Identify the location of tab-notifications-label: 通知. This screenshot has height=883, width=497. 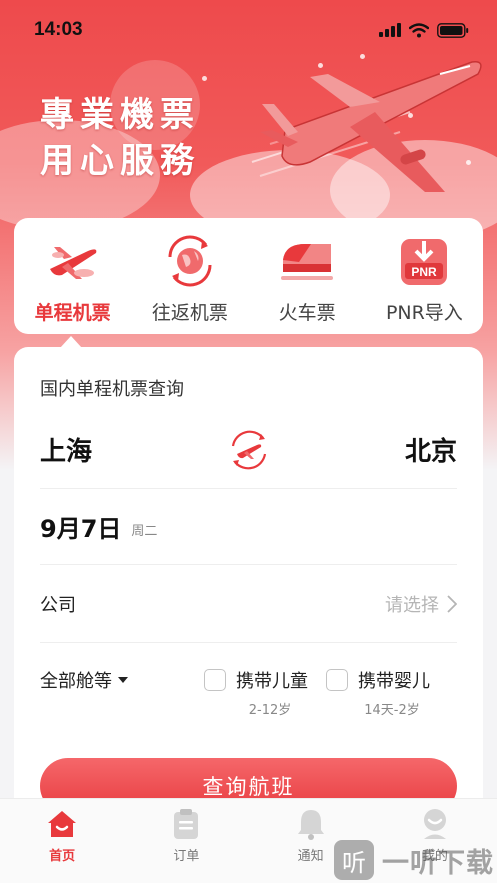
(310, 856).